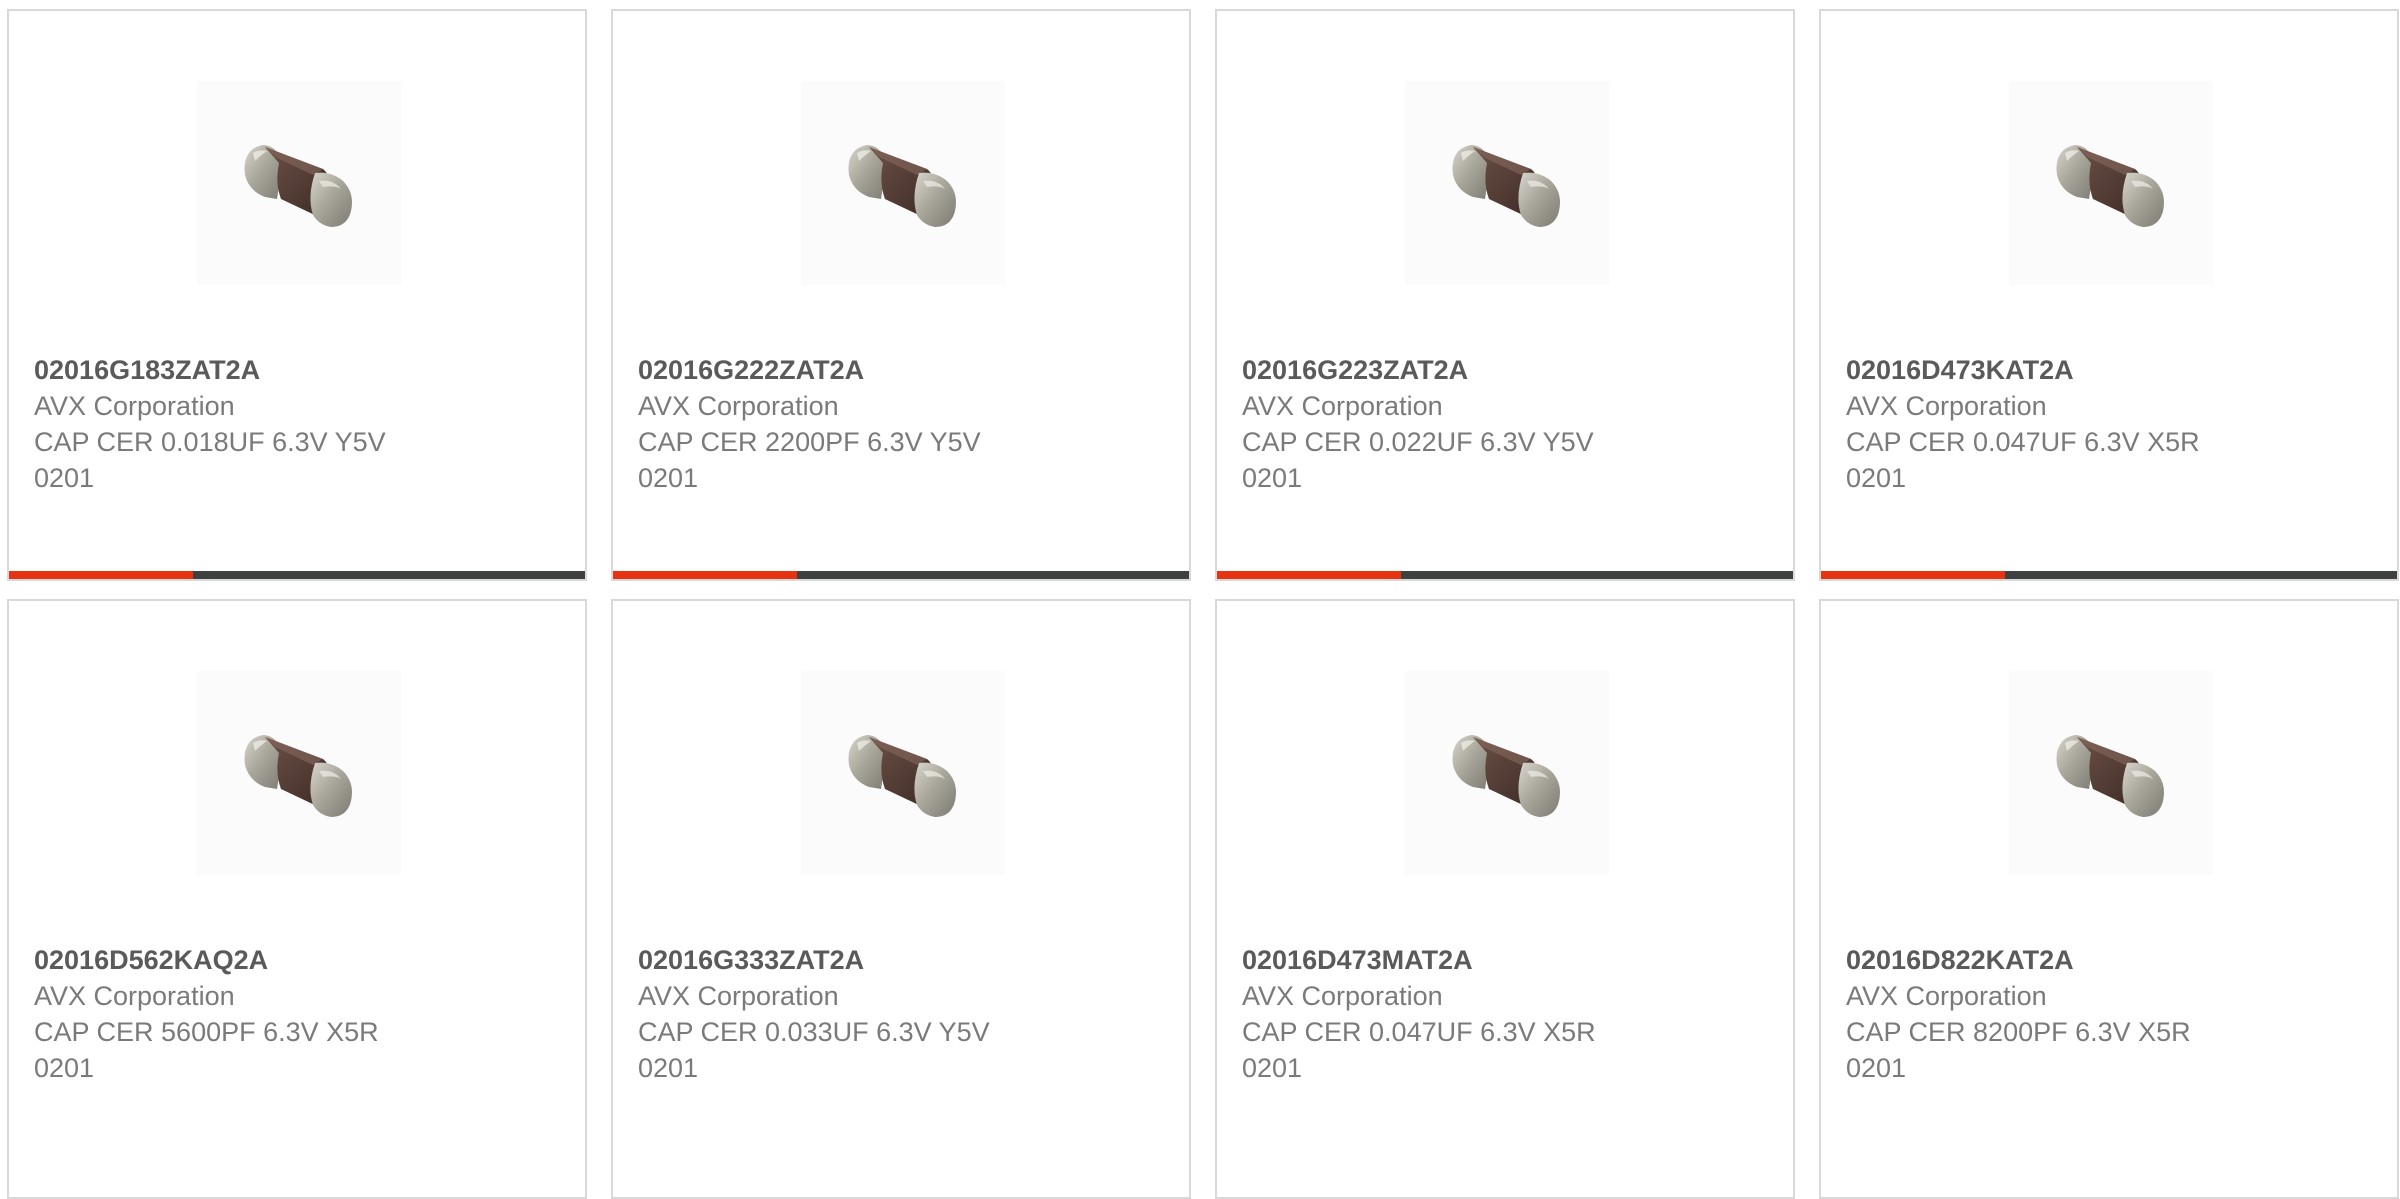  I want to click on product-description: CAP CER 8200PF 6.3V X5R, so click(2018, 1032).